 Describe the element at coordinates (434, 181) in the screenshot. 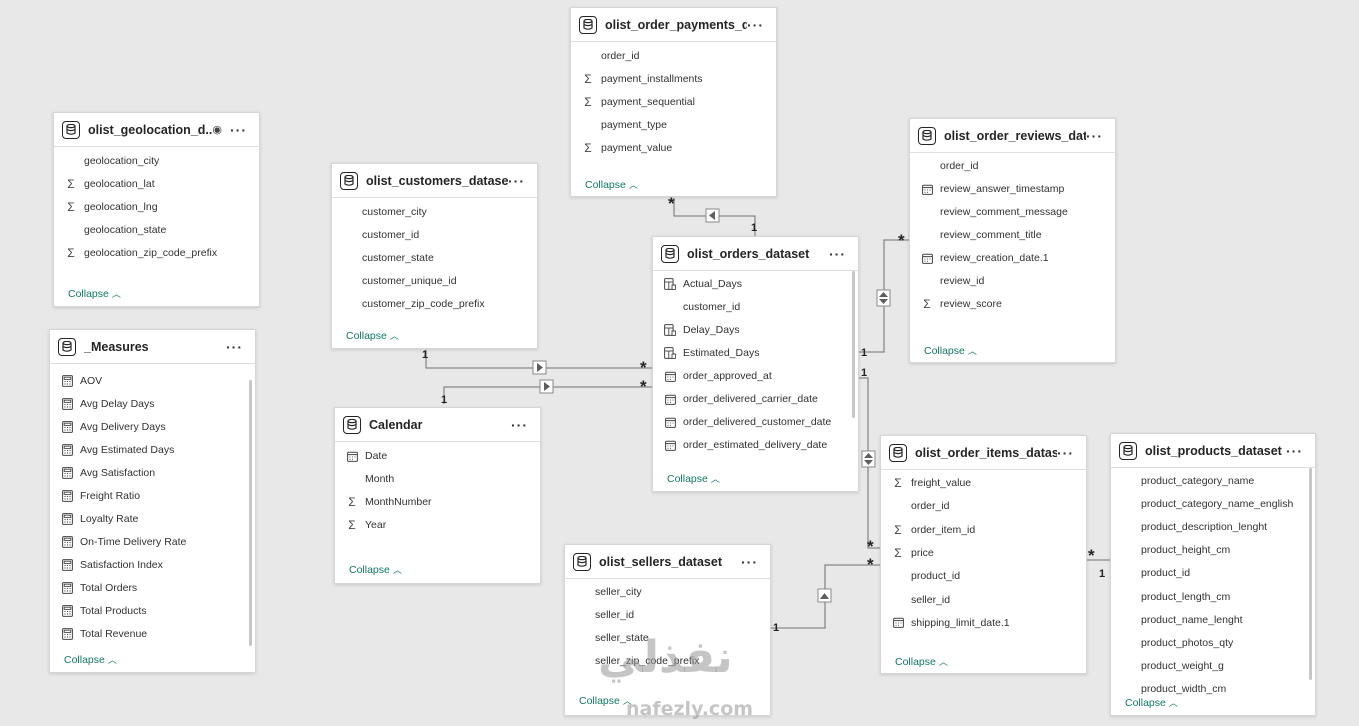

I see `table-header: olist_customers_dataset ···` at that location.